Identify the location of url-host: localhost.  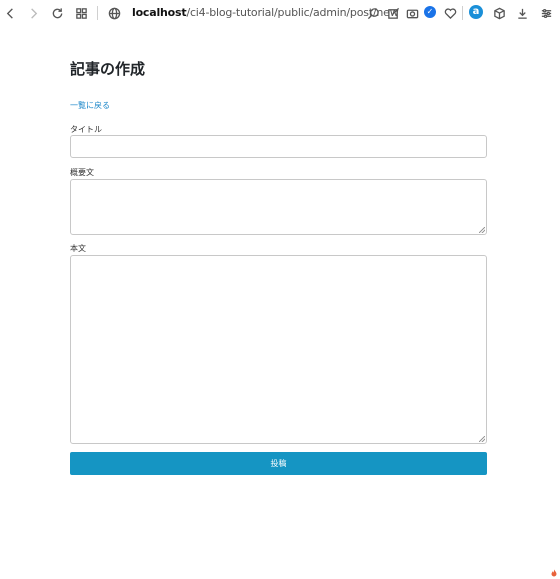
(159, 12).